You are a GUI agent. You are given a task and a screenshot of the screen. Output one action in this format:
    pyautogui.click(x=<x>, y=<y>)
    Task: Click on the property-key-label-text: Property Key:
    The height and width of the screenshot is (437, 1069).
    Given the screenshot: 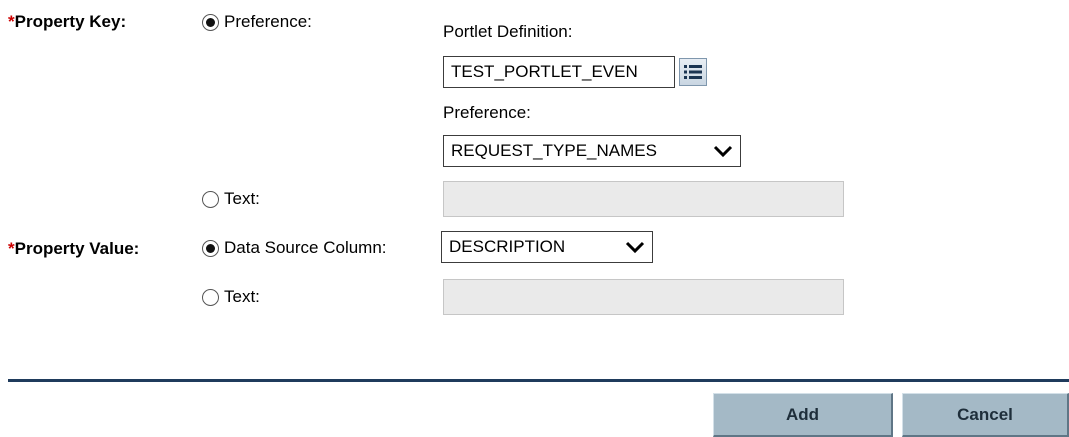 What is the action you would take?
    pyautogui.click(x=70, y=21)
    